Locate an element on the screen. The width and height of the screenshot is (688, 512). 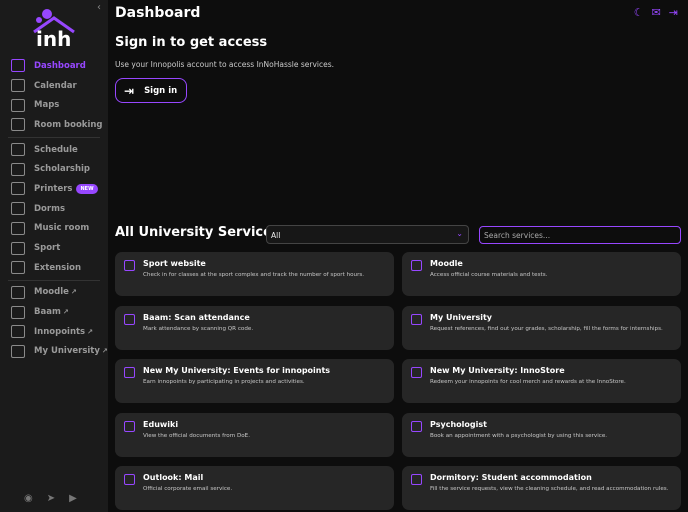
qr-icon is located at coordinates (18, 312).